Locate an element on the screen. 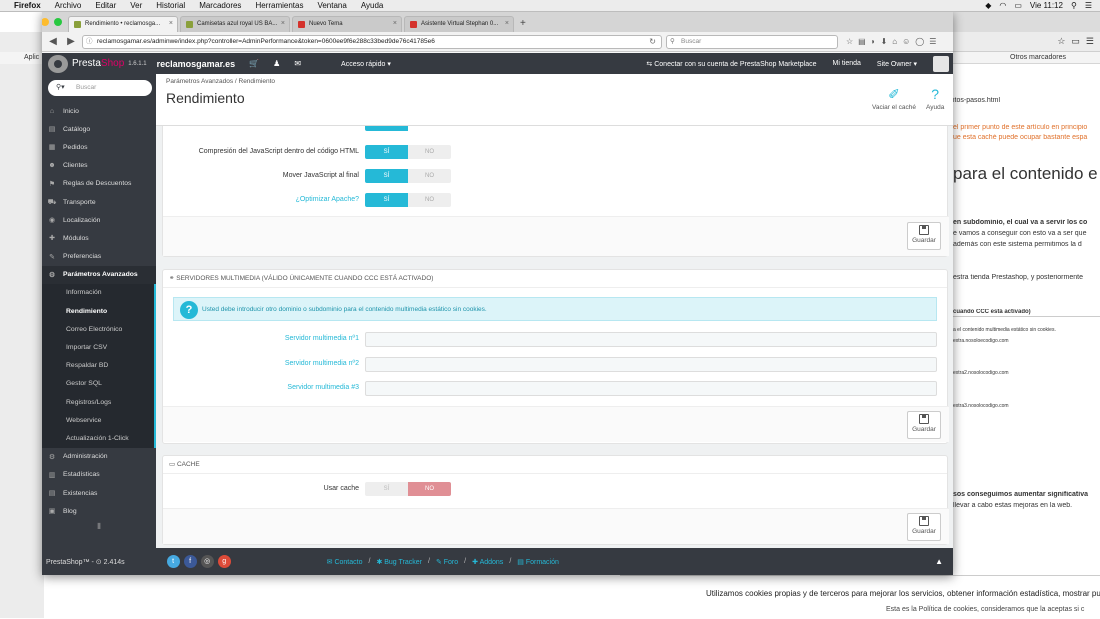 The height and width of the screenshot is (619, 1100). breadcrumb: Parámetros Avanzados / Rendimiento is located at coordinates (220, 81).